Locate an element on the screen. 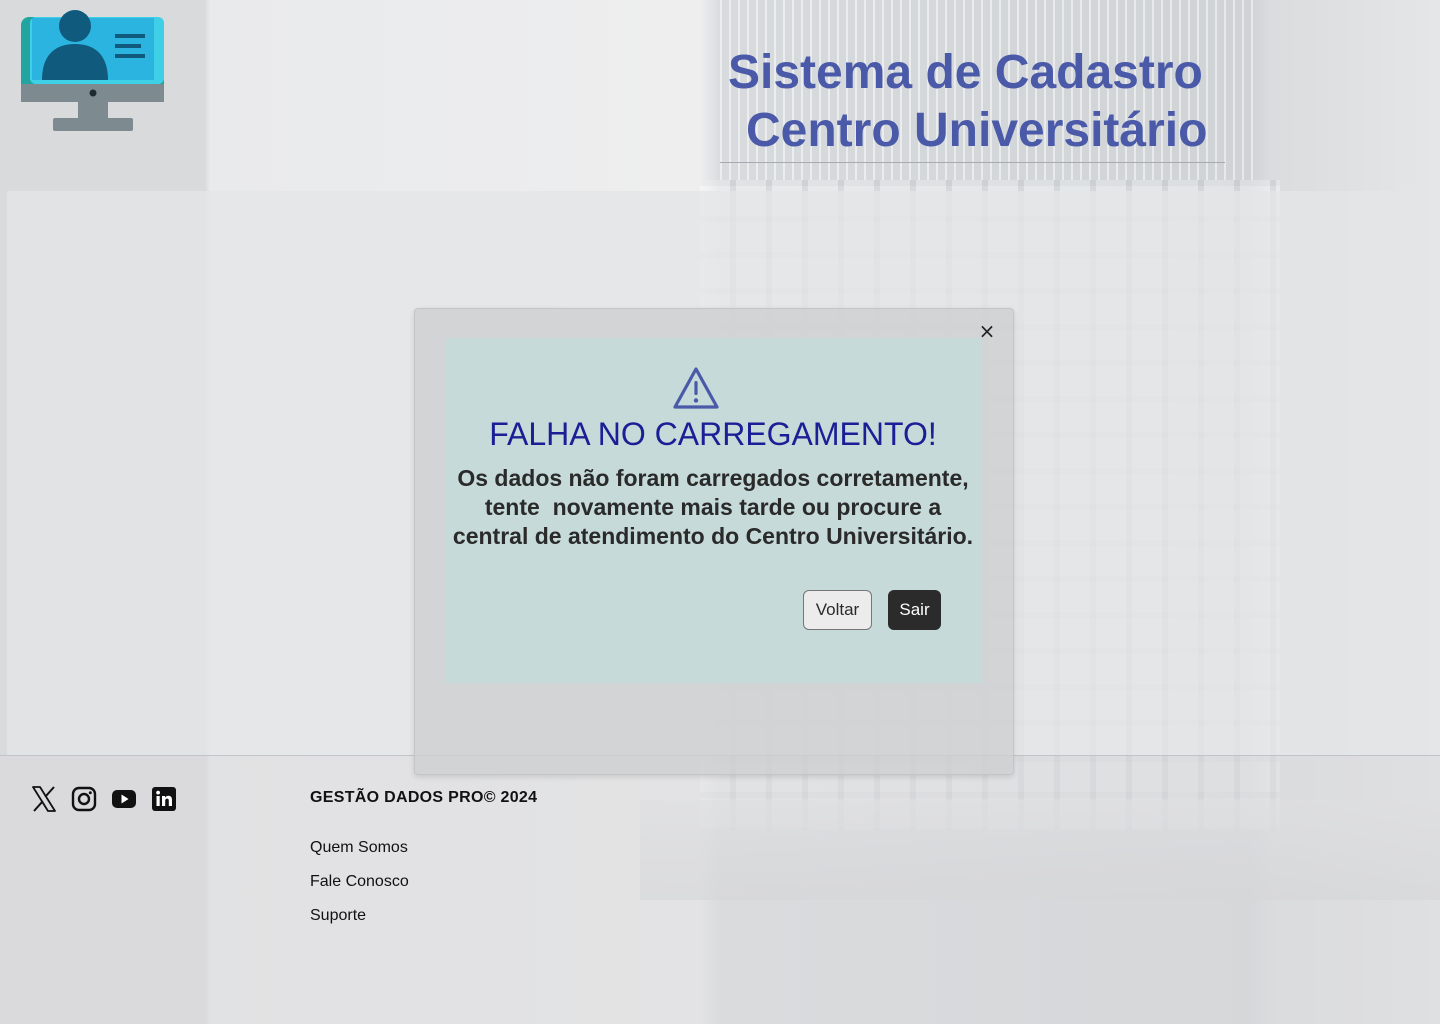  close-icon: × is located at coordinates (987, 331).